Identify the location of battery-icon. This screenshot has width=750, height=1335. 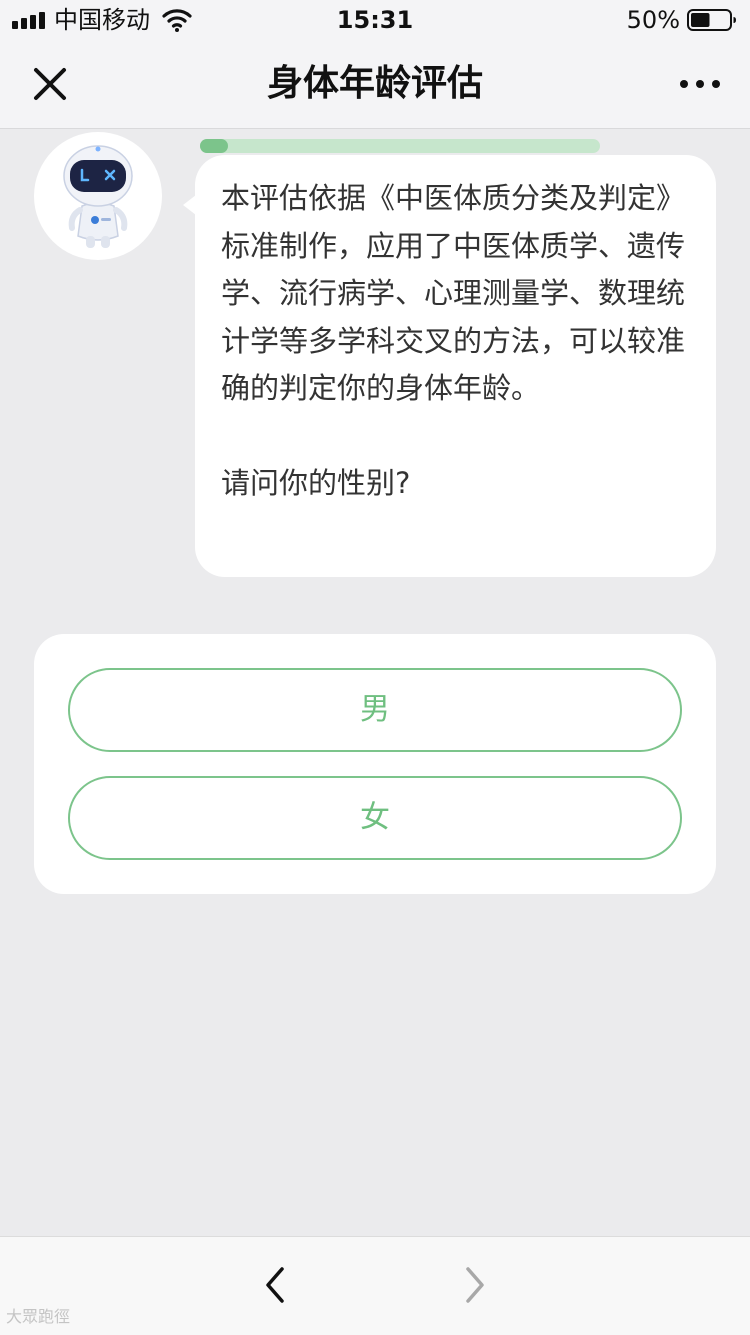
(711, 20).